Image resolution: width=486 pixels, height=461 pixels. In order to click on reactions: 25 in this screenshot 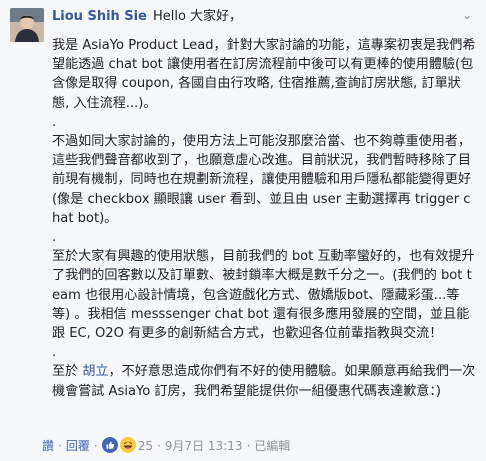, I will do `click(127, 445)`.